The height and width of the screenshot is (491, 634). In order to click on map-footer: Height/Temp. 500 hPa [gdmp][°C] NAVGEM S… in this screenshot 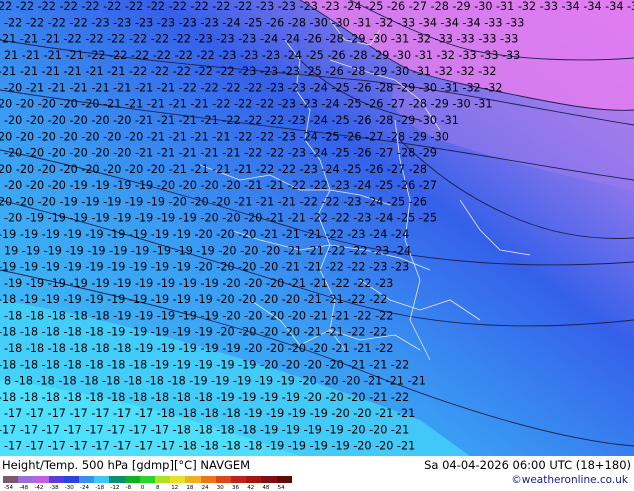, I will do `click(317, 473)`.